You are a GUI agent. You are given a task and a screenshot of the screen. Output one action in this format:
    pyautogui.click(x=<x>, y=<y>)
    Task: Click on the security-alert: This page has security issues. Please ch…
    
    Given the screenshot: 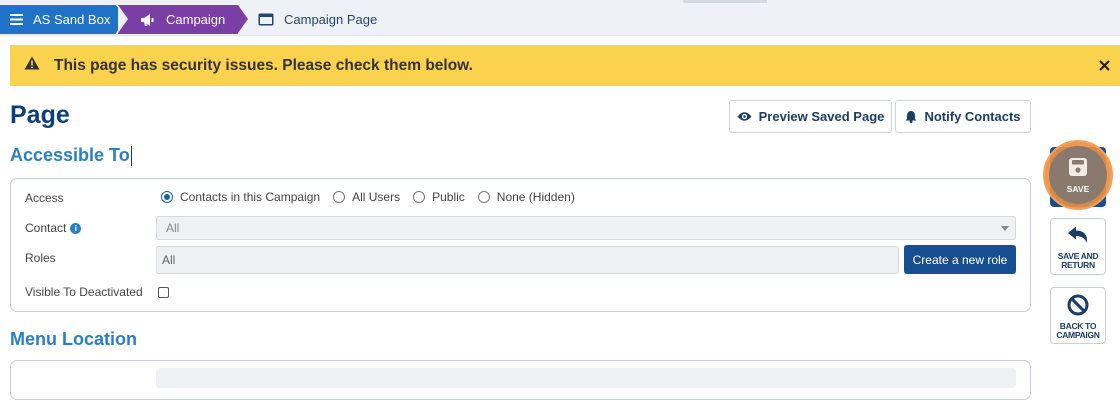 What is the action you would take?
    pyautogui.click(x=565, y=65)
    